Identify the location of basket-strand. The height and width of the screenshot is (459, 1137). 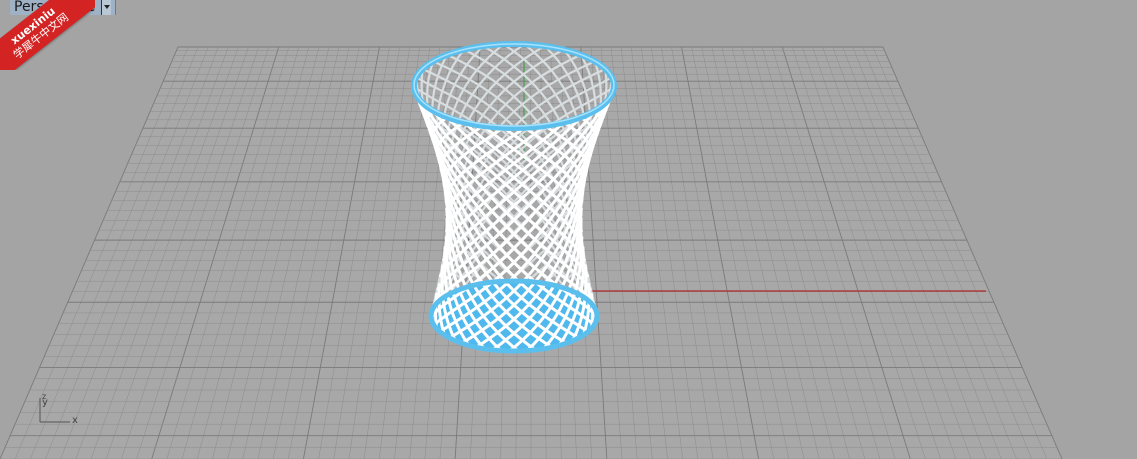
(436, 311).